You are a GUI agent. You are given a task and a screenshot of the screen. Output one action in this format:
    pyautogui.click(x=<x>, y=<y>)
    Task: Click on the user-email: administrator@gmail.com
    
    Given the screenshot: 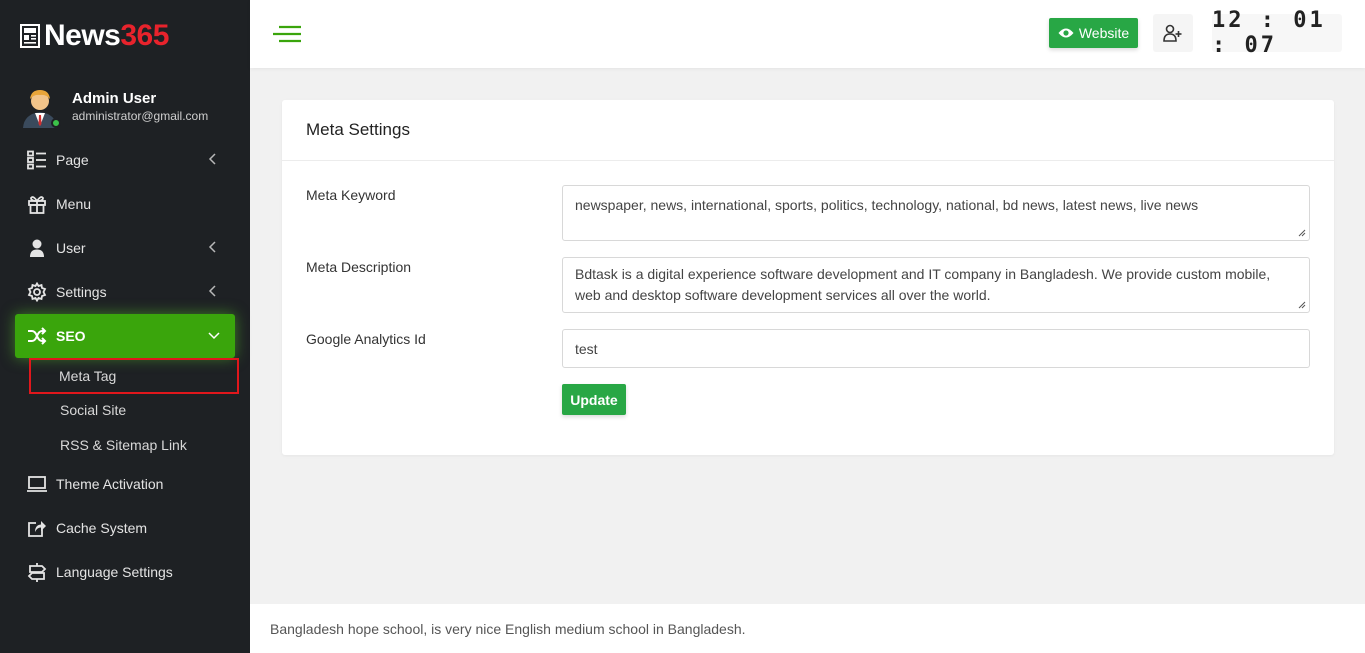 What is the action you would take?
    pyautogui.click(x=140, y=116)
    